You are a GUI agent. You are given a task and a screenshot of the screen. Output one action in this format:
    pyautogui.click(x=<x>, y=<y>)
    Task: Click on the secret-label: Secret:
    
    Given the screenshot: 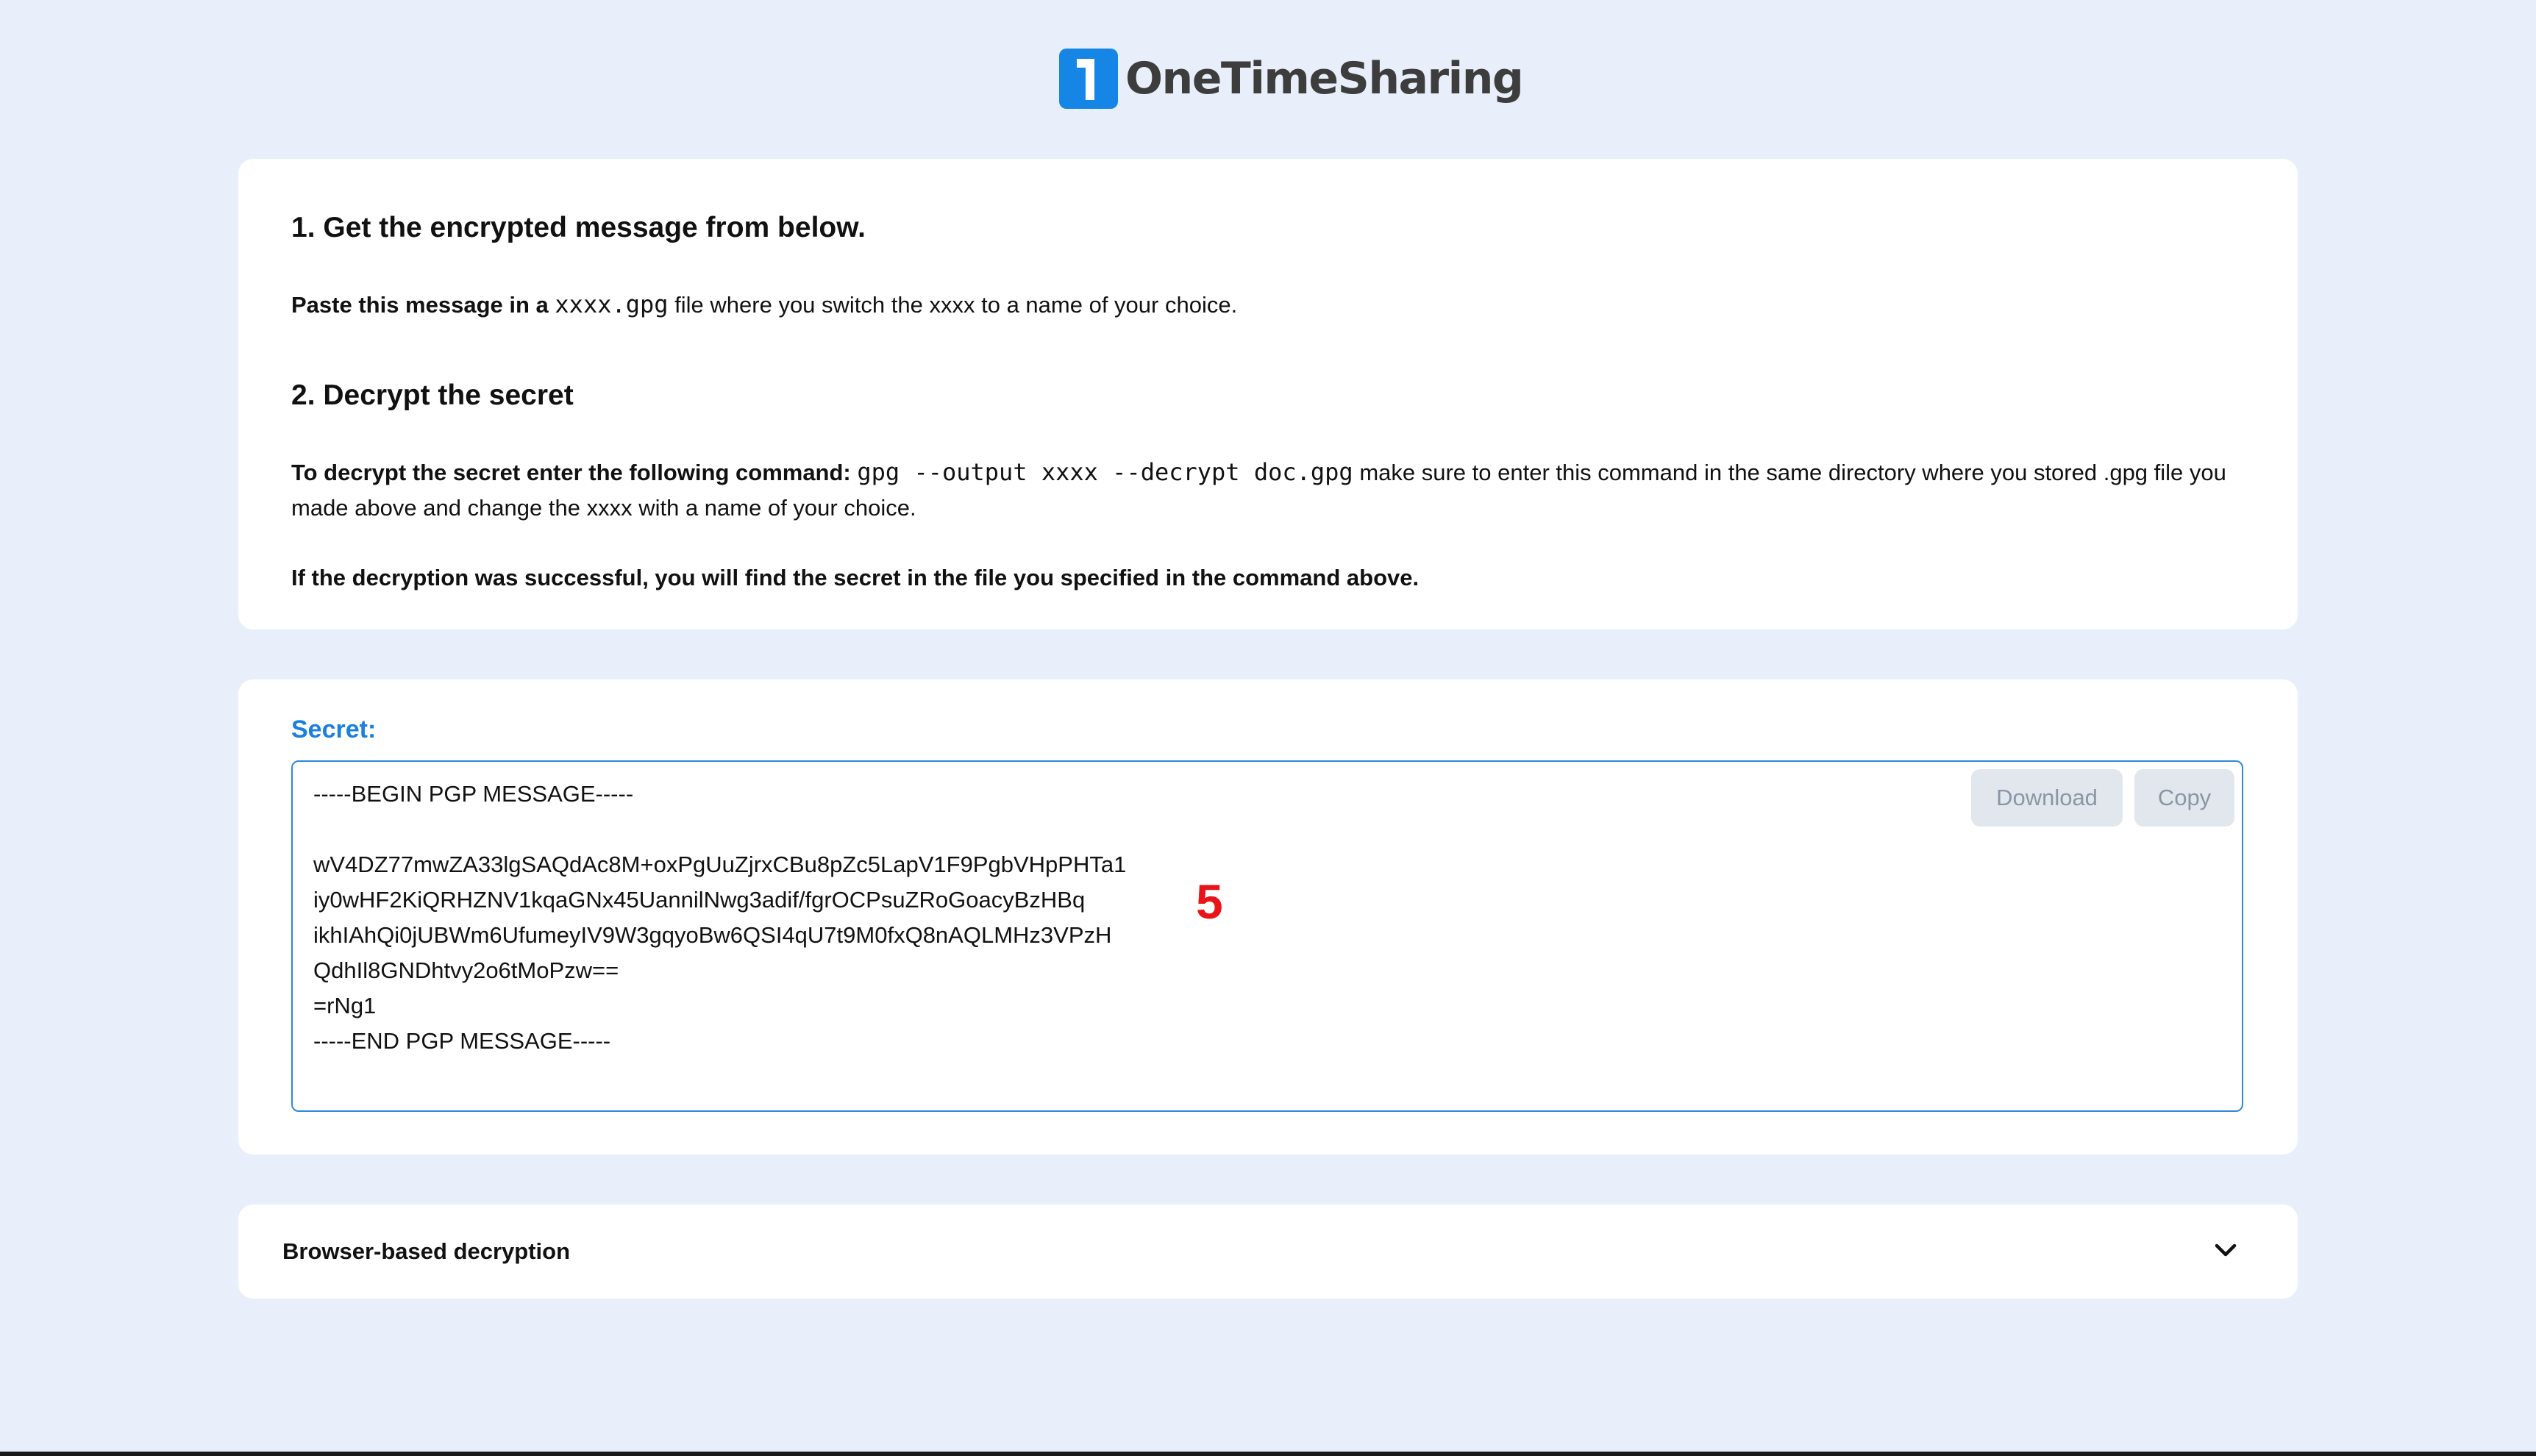 What is the action you would take?
    pyautogui.click(x=334, y=729)
    